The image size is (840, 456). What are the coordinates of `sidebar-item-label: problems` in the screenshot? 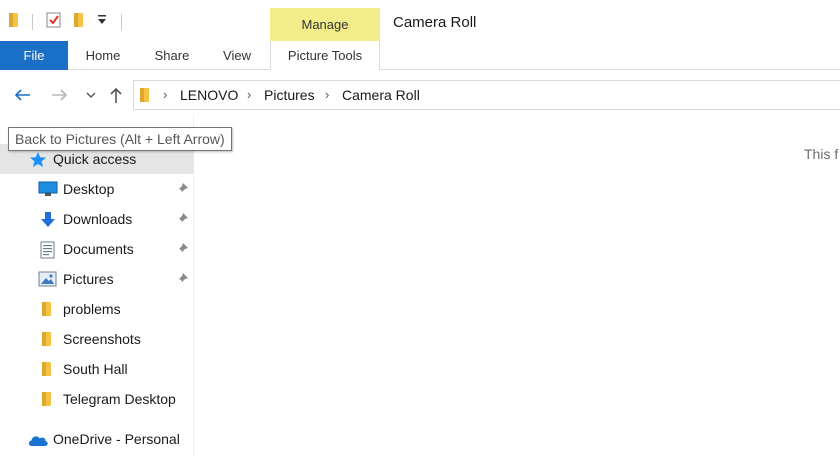 It's located at (92, 309).